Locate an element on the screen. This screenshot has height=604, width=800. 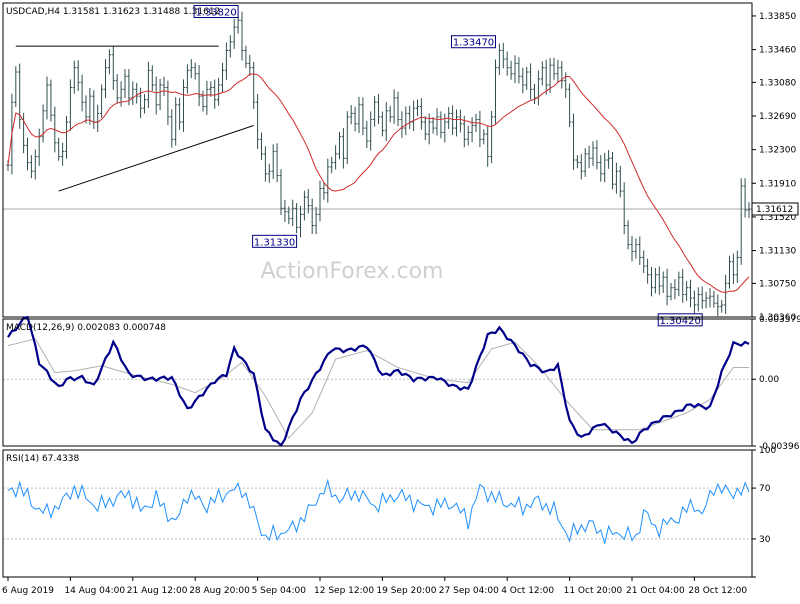
macd-axis-label: 0.00 is located at coordinates (769, 380).